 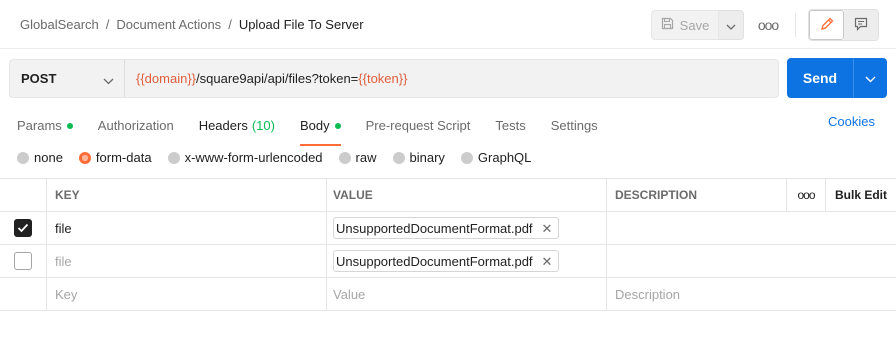 I want to click on send-button-group: Send, so click(x=837, y=78).